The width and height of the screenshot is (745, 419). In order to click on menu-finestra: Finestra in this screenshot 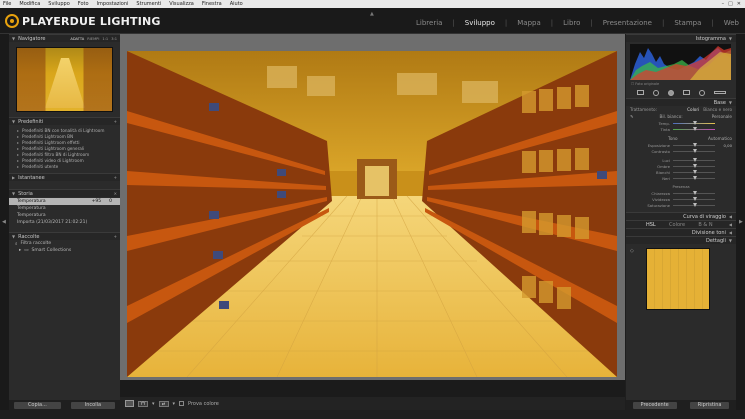, I will do `click(212, 4)`.